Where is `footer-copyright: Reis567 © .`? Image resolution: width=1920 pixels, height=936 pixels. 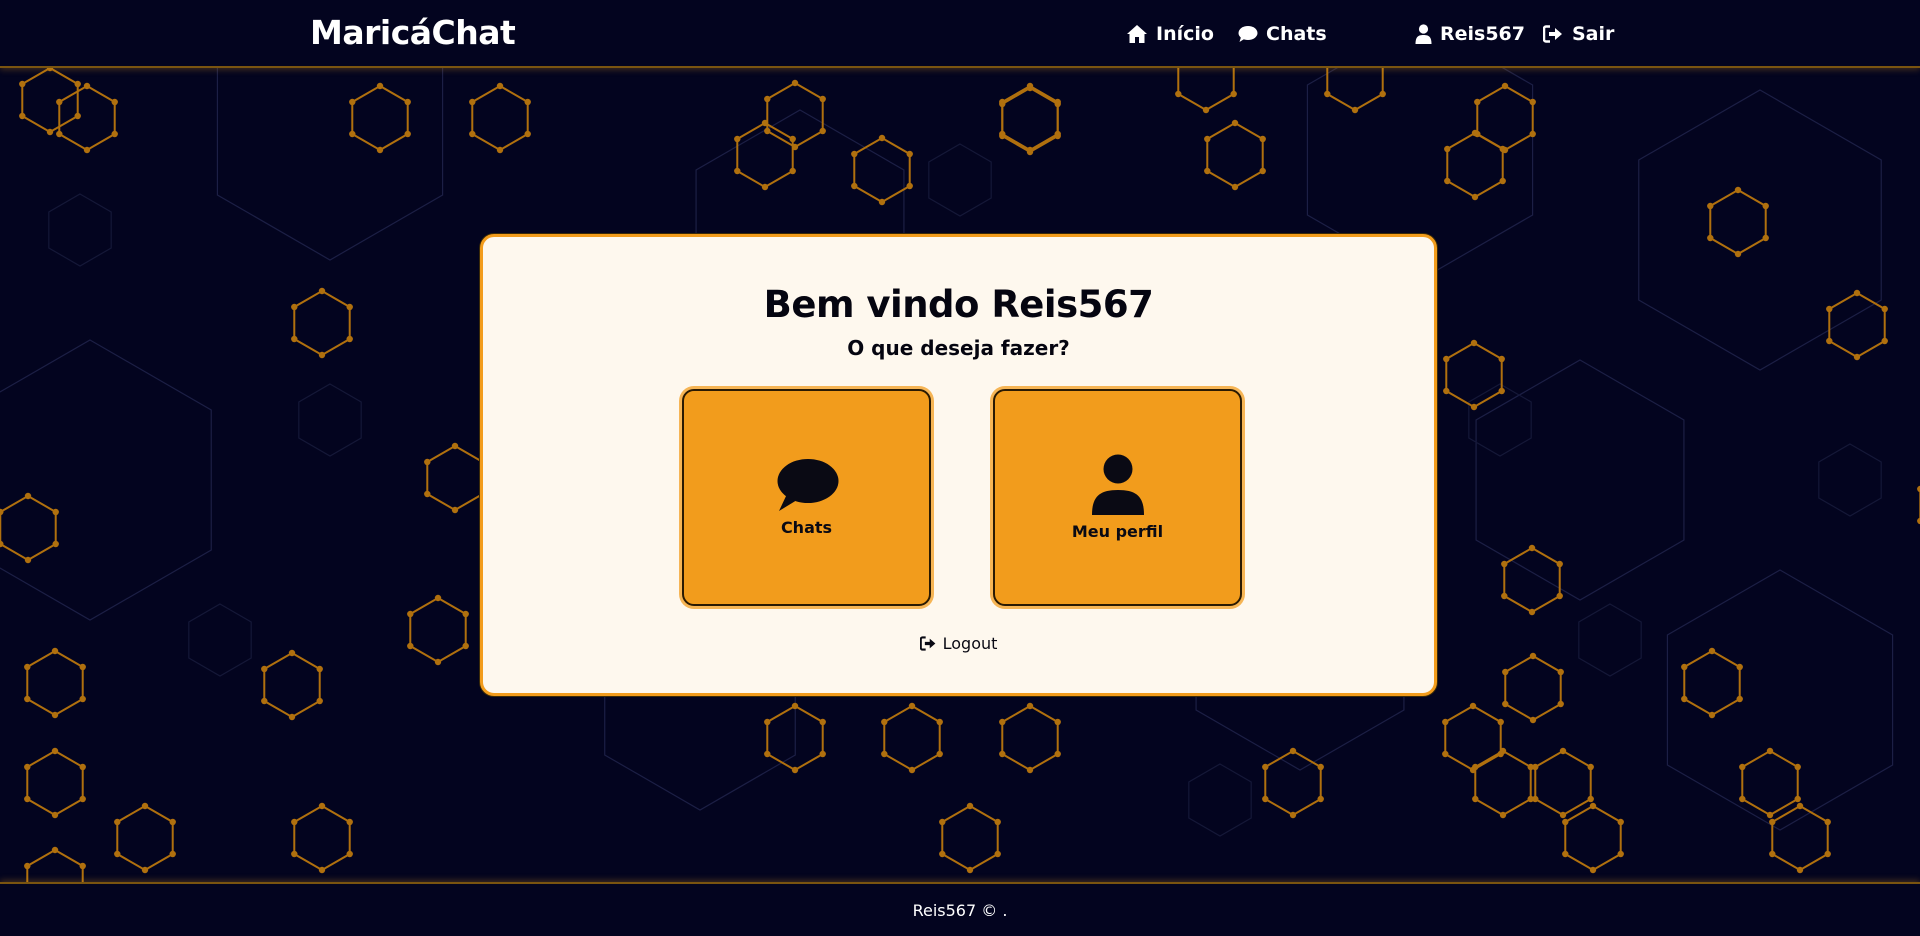
footer-copyright: Reis567 © . is located at coordinates (960, 910).